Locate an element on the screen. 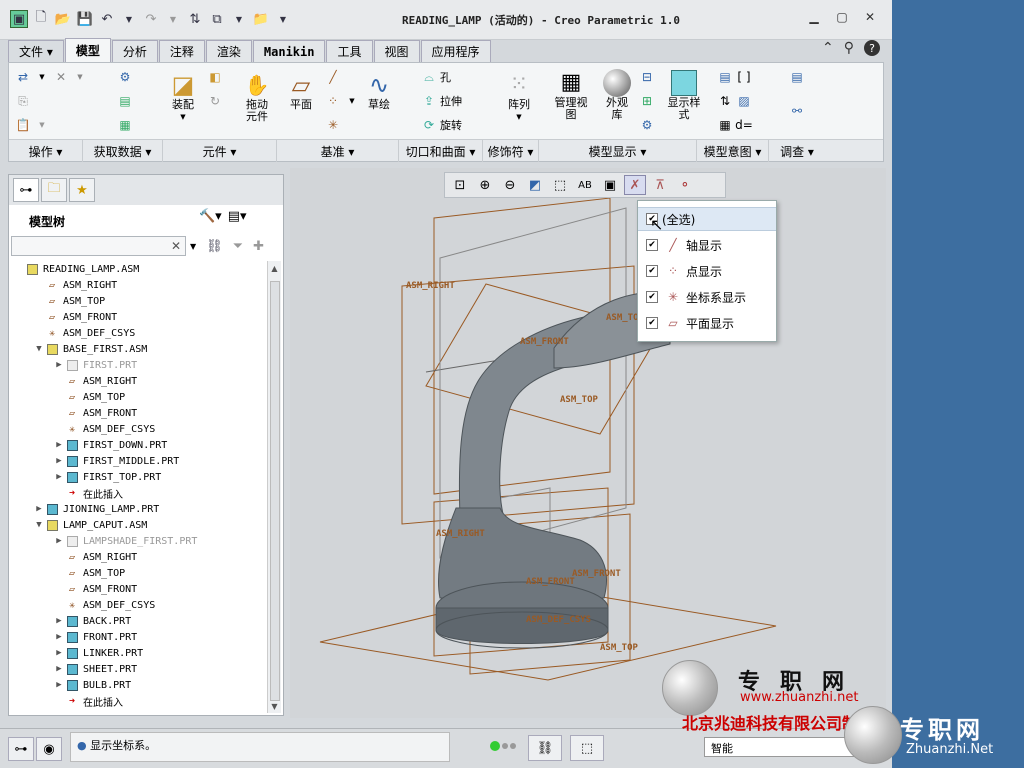 This screenshot has height=768, width=1024. tree-node: READING_LAMP.ASM is located at coordinates (76, 269).